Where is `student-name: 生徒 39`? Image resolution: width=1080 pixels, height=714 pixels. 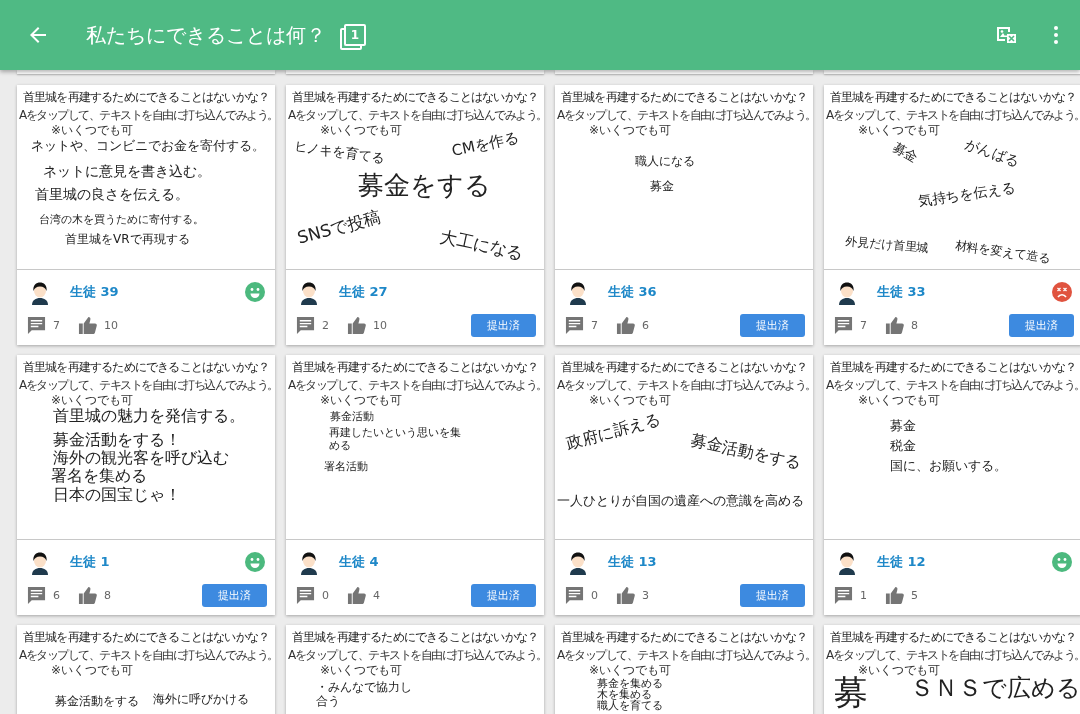 student-name: 生徒 39 is located at coordinates (94, 292).